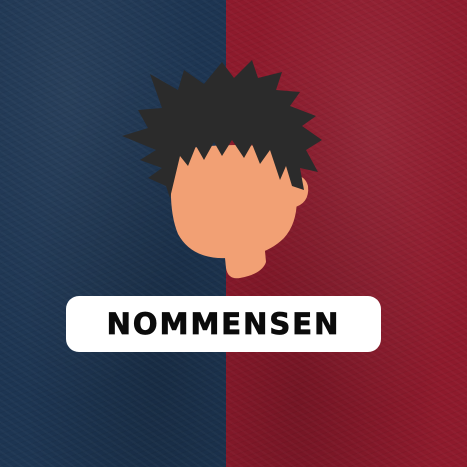 The width and height of the screenshot is (467, 467). I want to click on player-name: NOMMENSEN, so click(223, 324).